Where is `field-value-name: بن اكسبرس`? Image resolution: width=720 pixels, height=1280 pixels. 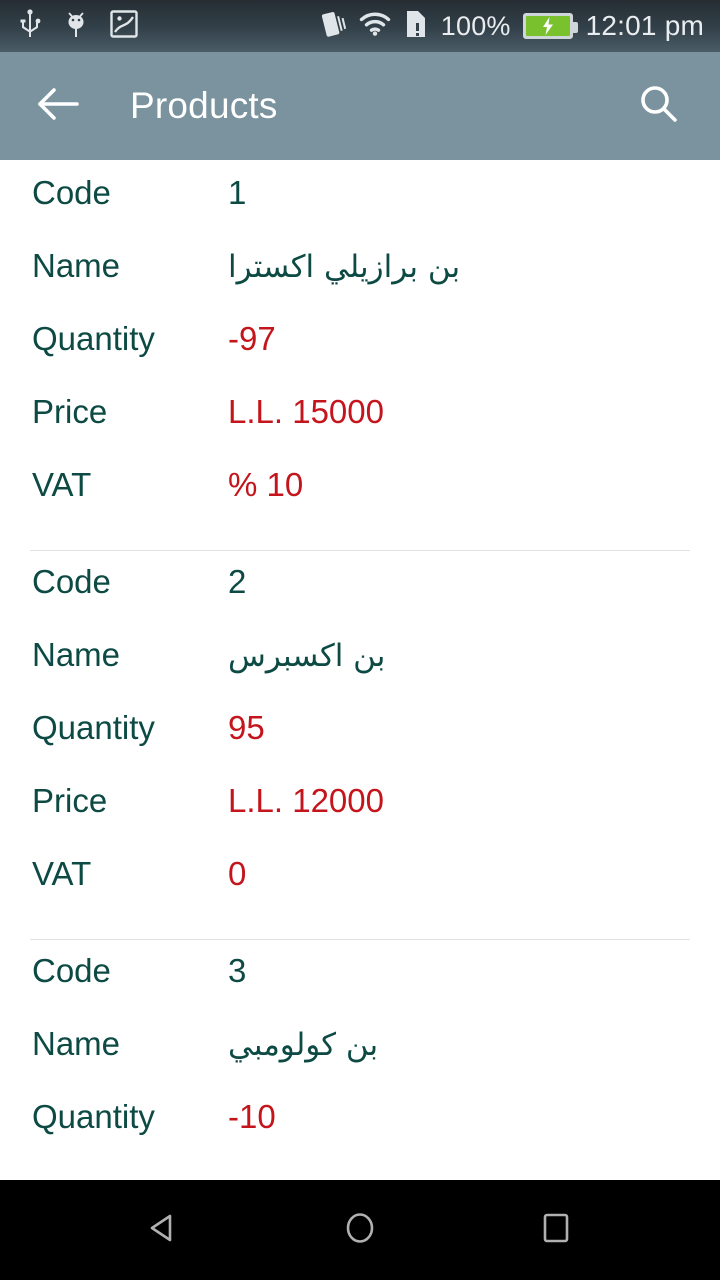 field-value-name: بن اكسبرس is located at coordinates (307, 656).